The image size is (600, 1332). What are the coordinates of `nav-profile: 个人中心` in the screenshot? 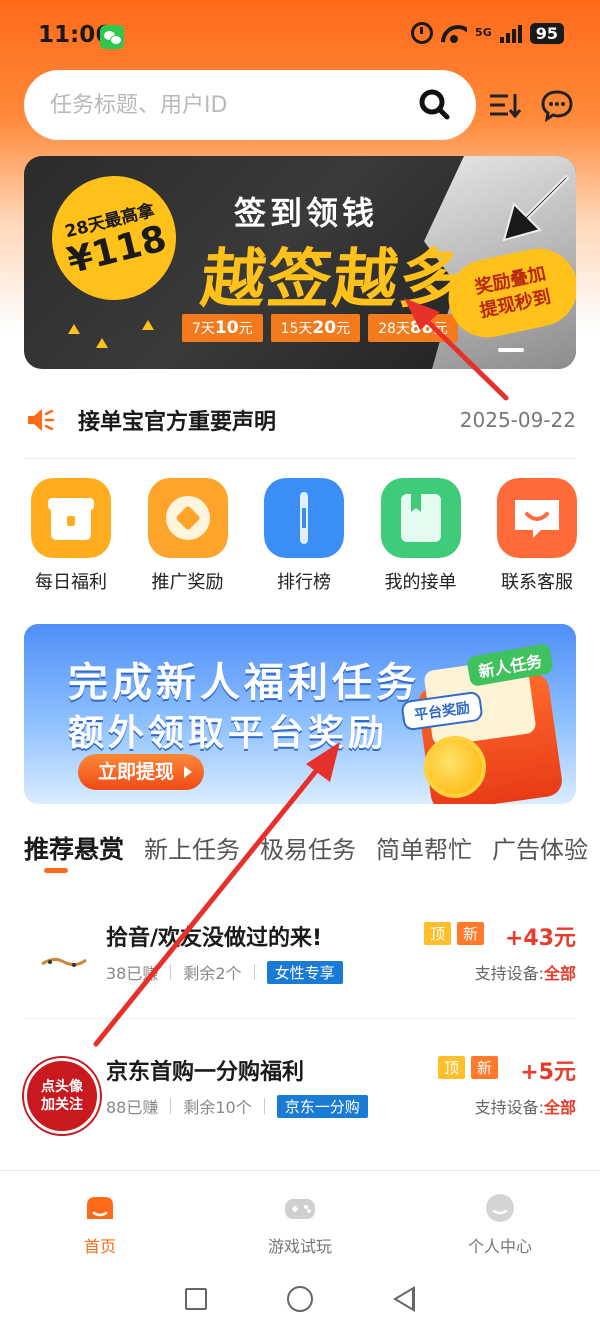 It's located at (500, 1218).